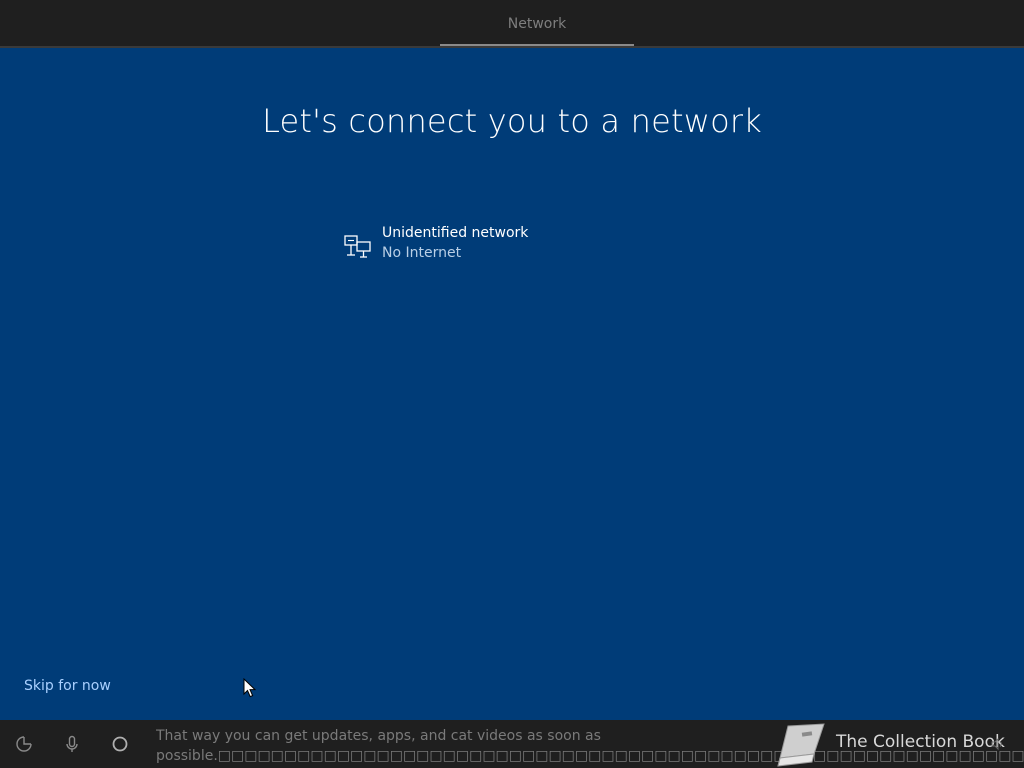 This screenshot has width=1024, height=768. What do you see at coordinates (120, 744) in the screenshot?
I see `cortana-icon` at bounding box center [120, 744].